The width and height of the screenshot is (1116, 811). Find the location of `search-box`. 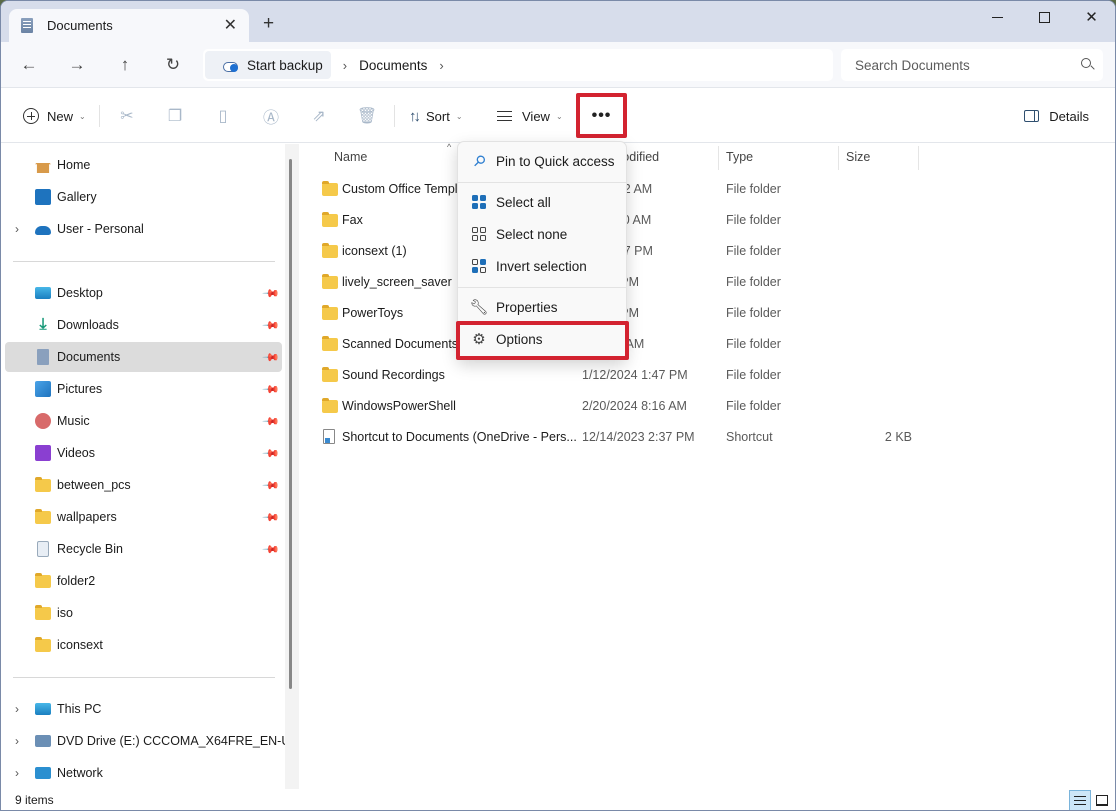

search-box is located at coordinates (972, 65).